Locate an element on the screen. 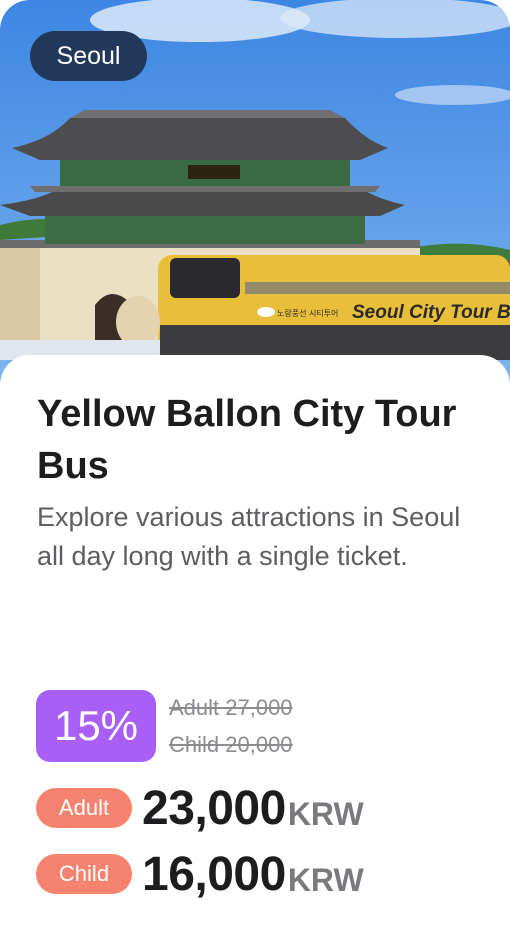 This screenshot has height=933, width=510. adult-price: 23,000 is located at coordinates (214, 808).